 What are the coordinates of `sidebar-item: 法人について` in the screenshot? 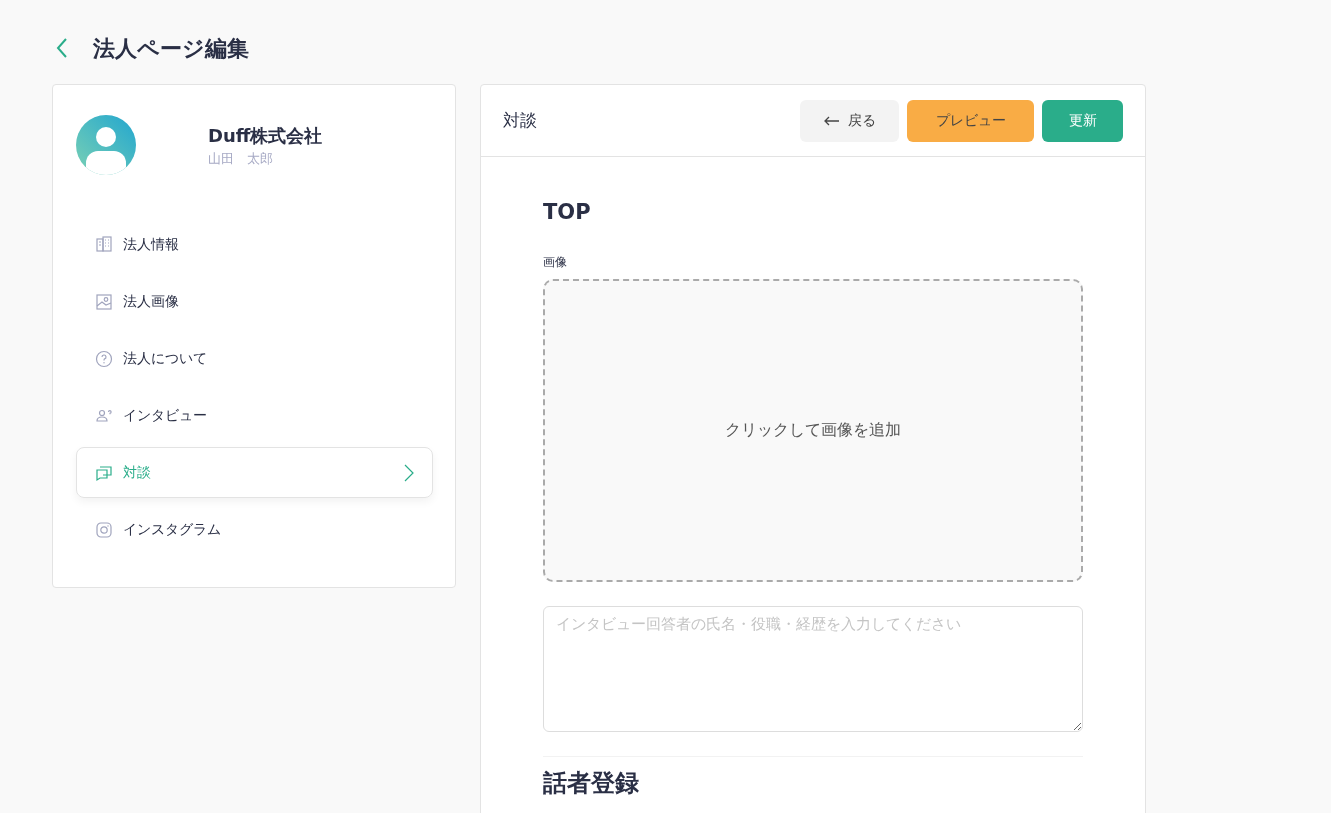 It's located at (254, 358).